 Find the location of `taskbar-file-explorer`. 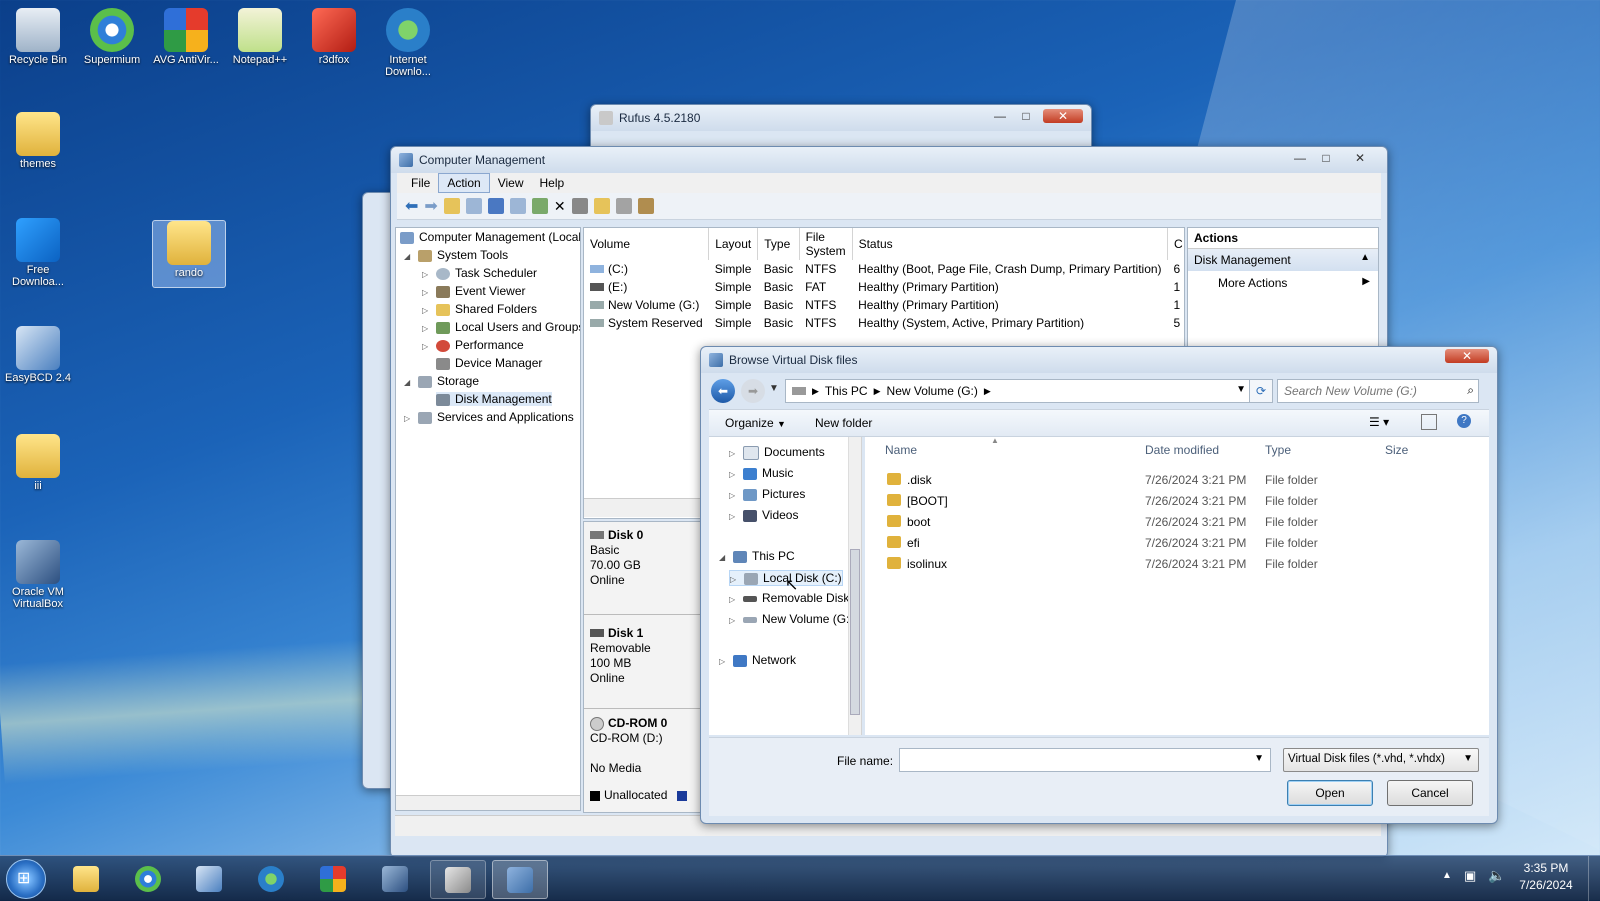

taskbar-file-explorer is located at coordinates (86, 878).